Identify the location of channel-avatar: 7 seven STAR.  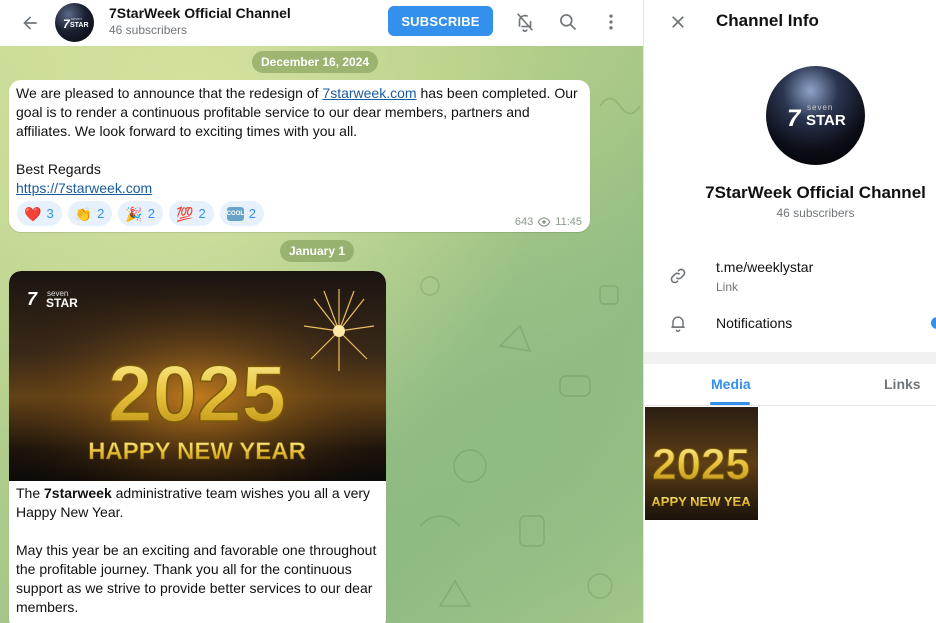
(74, 22).